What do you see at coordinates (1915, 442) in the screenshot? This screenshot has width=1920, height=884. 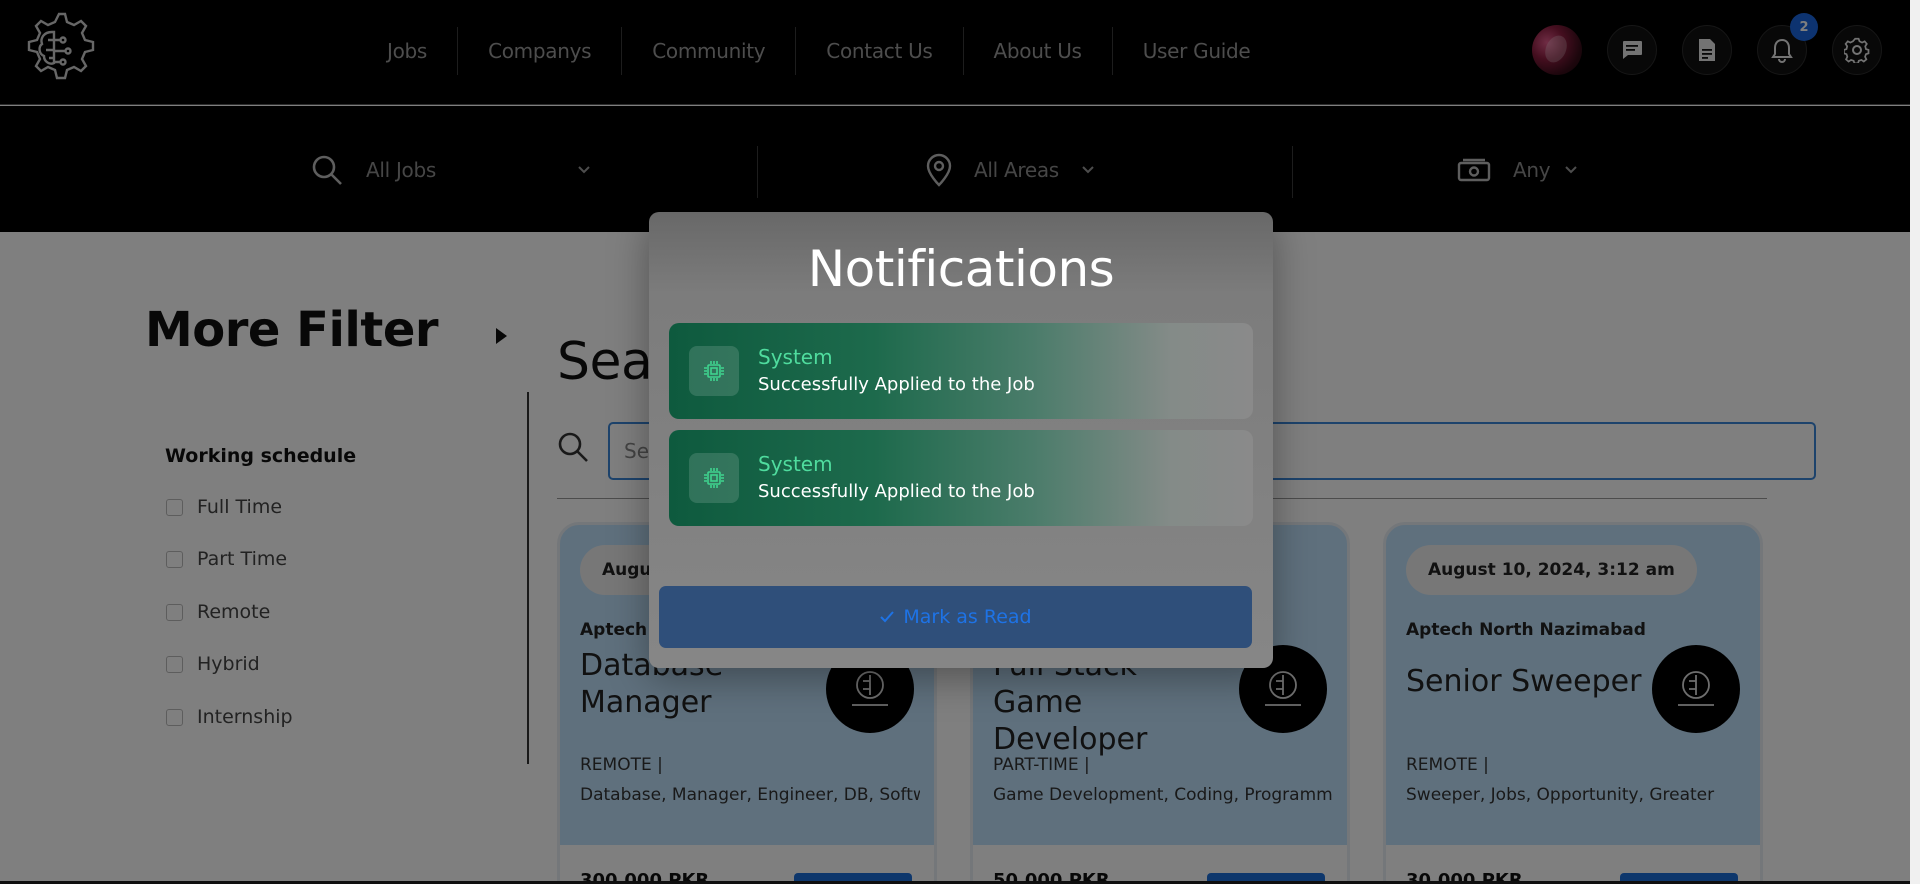 I see `page-scrollbar` at bounding box center [1915, 442].